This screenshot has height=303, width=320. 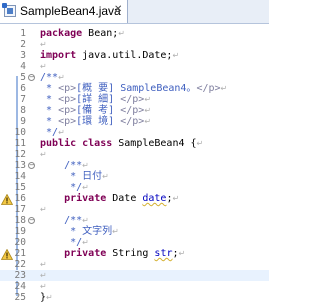 I want to click on line-number: 2, so click(x=23, y=44).